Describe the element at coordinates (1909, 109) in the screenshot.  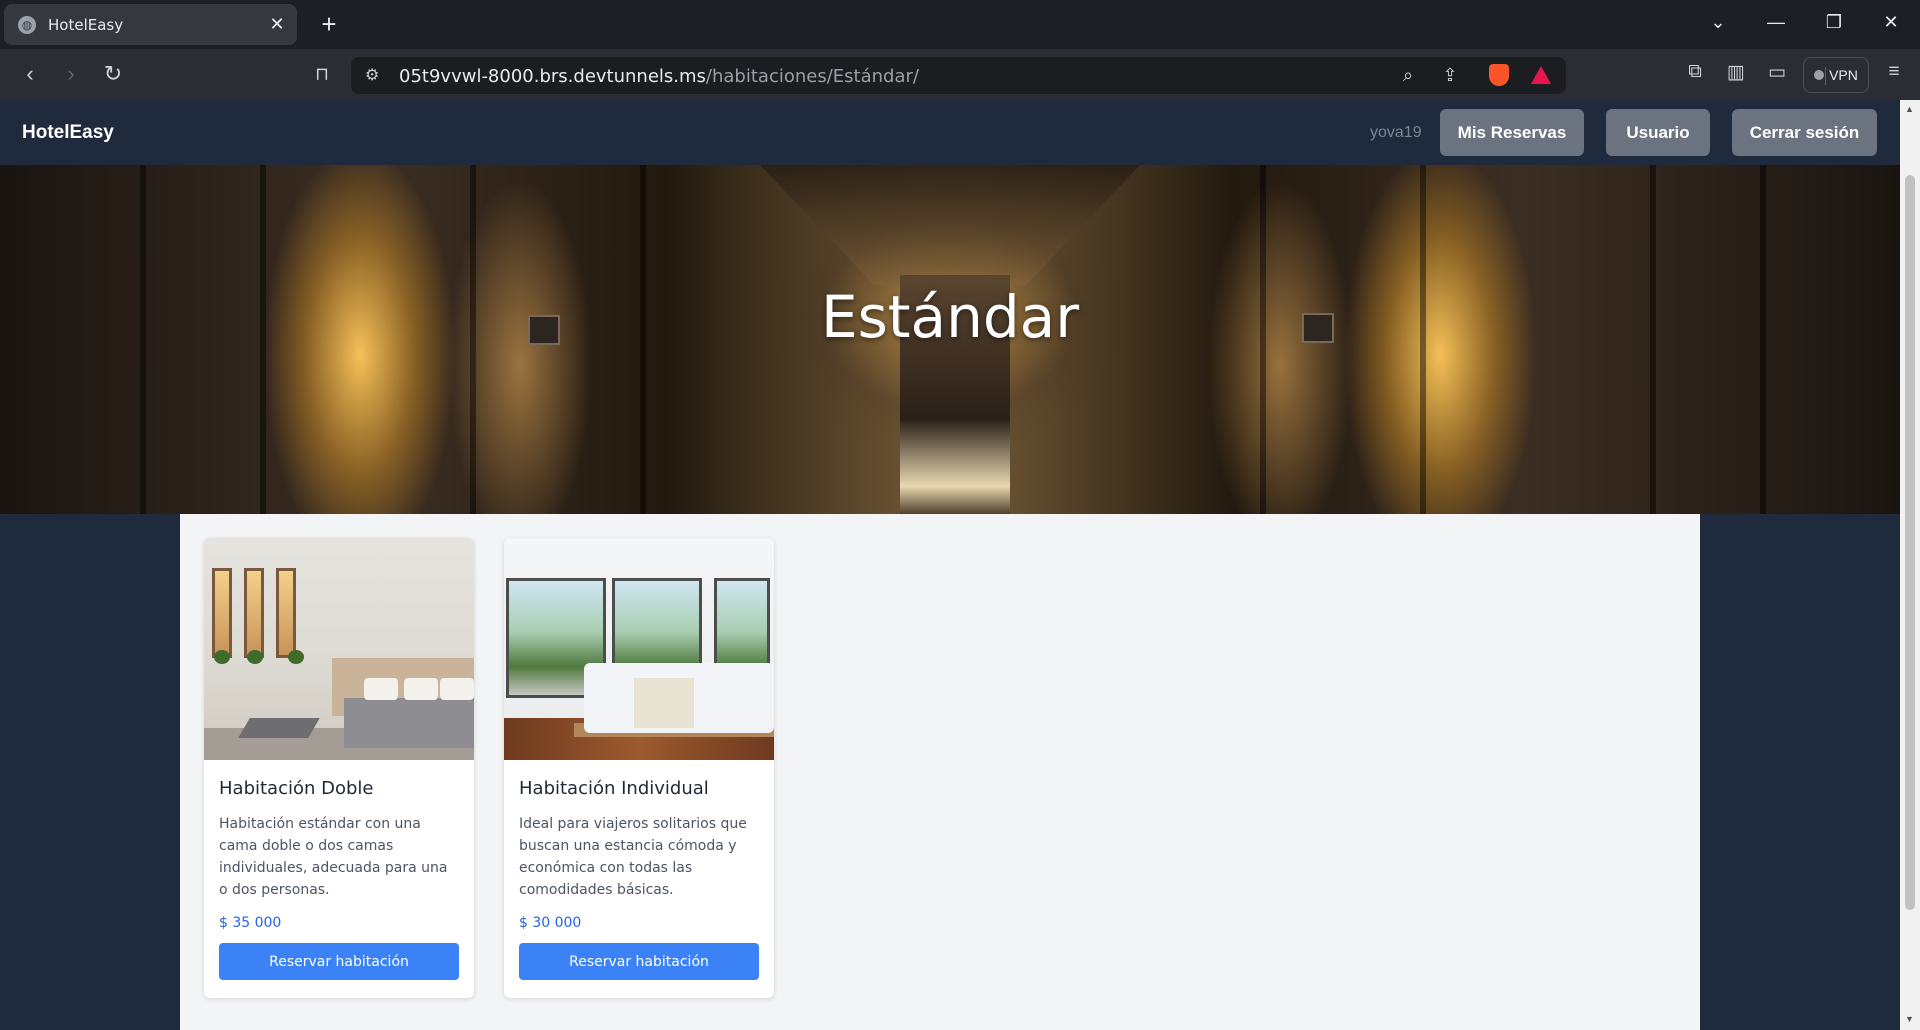
I see `scroll-up-icon: ▲` at that location.